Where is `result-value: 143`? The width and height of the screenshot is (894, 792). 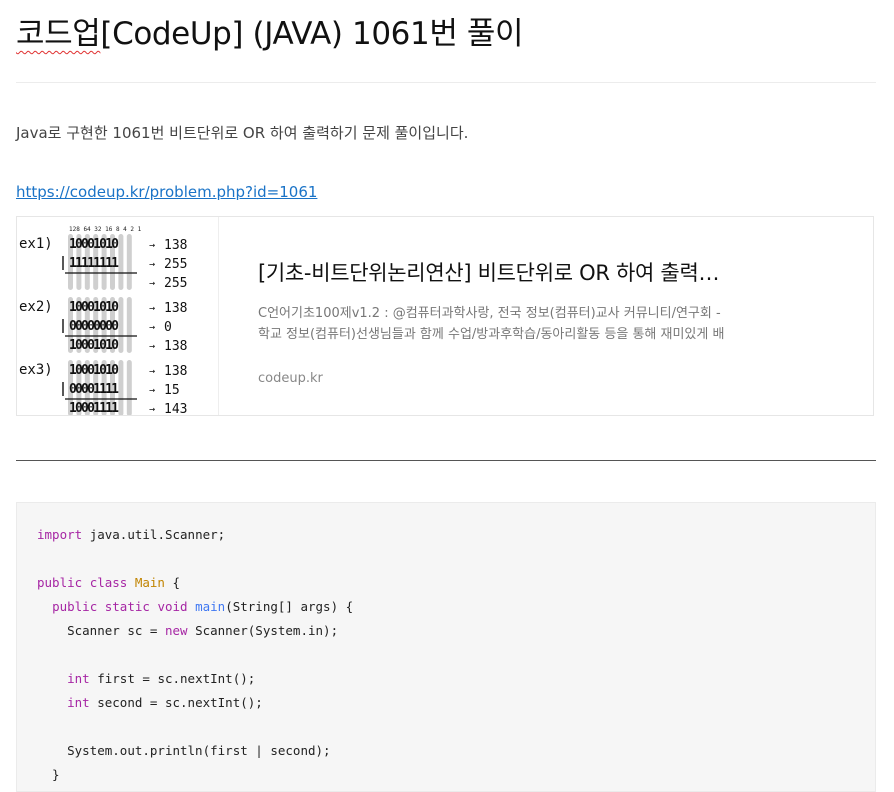 result-value: 143 is located at coordinates (175, 408).